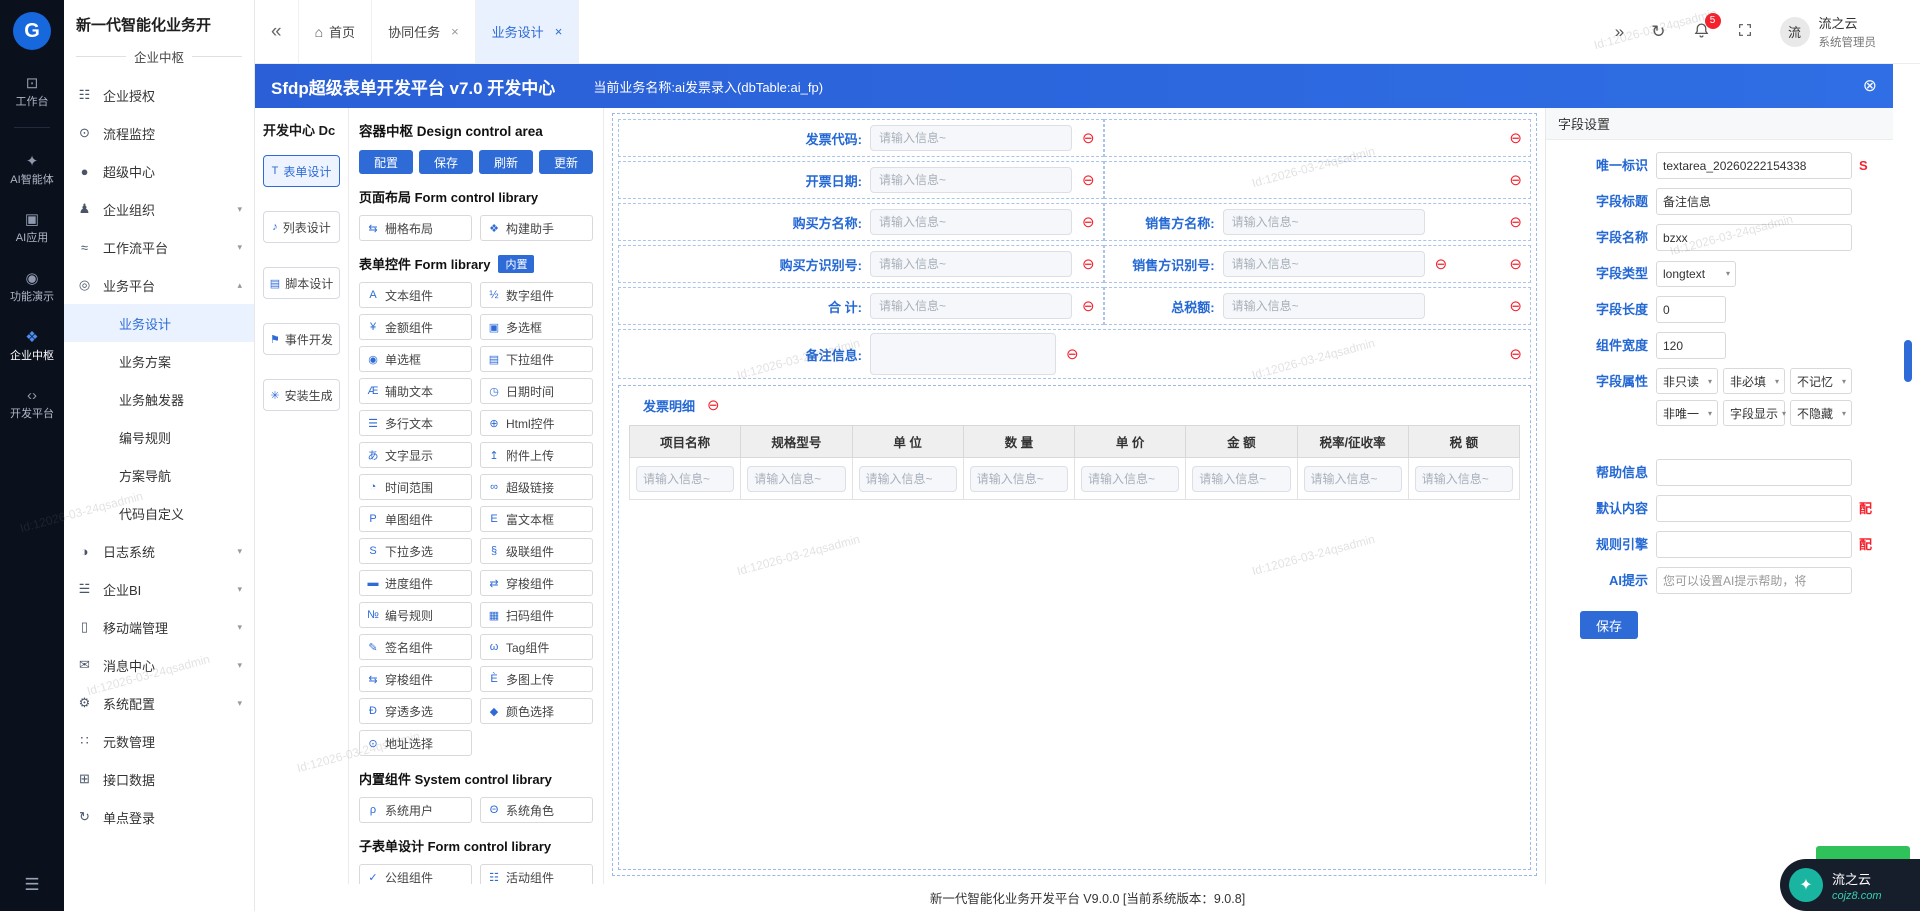 Image resolution: width=1920 pixels, height=911 pixels. Describe the element at coordinates (1754, 413) in the screenshot. I see `display-select: 字段显示 ▾` at that location.